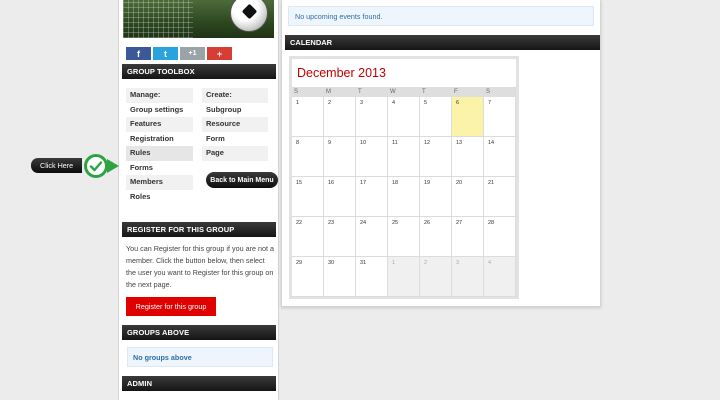 The width and height of the screenshot is (720, 400). Describe the element at coordinates (235, 110) in the screenshot. I see `toolbox-link-subgroup: Subgroup` at that location.